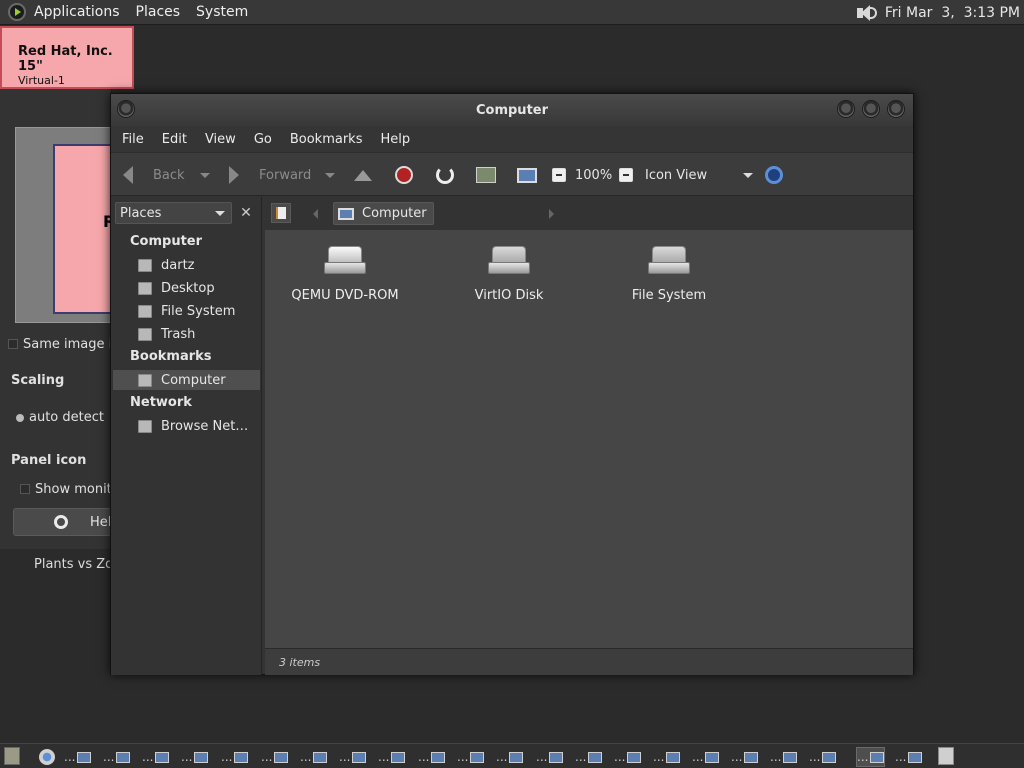  What do you see at coordinates (326, 139) in the screenshot?
I see `menu-bookmarks: Bookmarks` at bounding box center [326, 139].